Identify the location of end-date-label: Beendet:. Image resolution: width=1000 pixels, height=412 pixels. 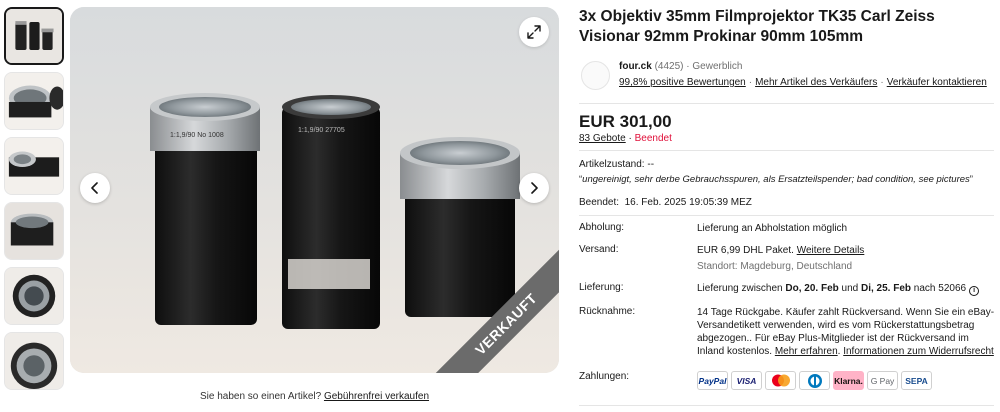
(599, 202).